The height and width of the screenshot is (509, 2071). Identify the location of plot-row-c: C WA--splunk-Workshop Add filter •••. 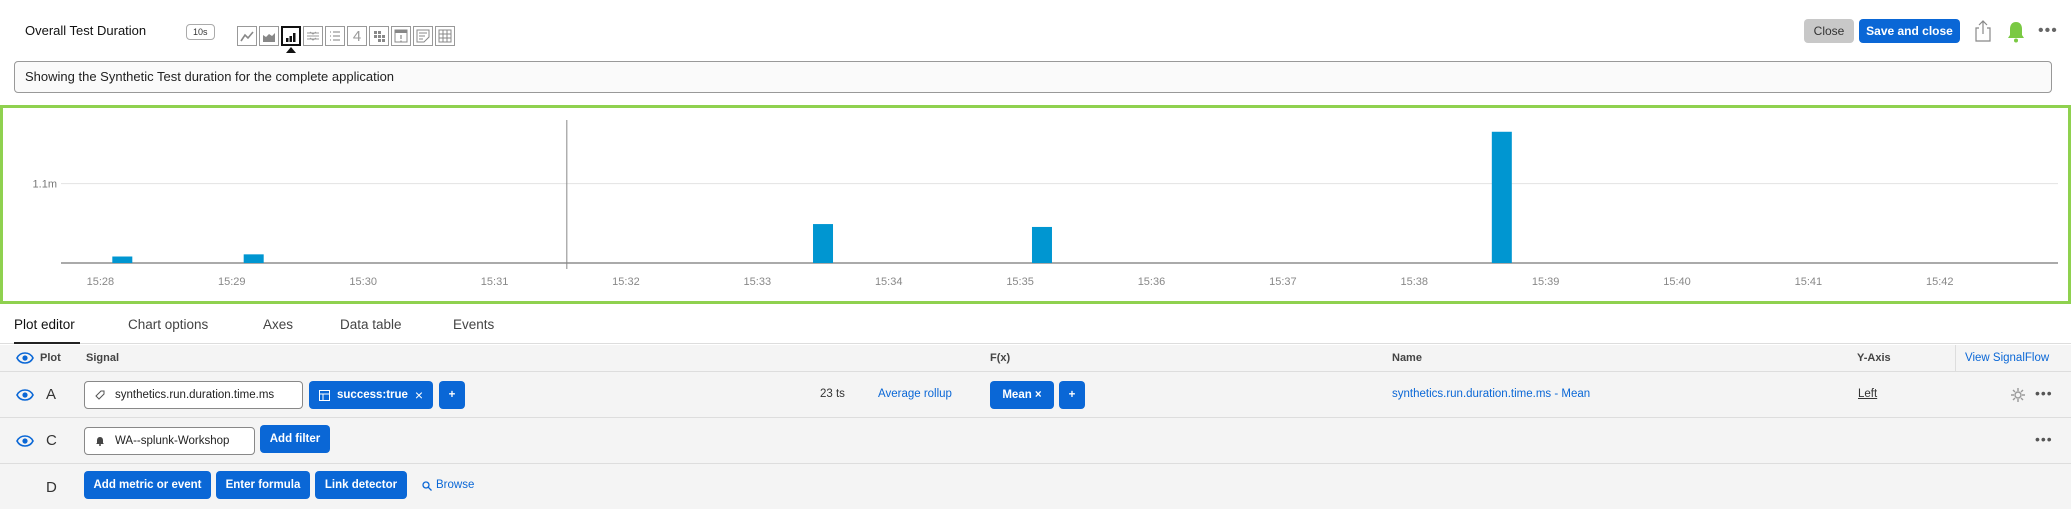
(1035, 441).